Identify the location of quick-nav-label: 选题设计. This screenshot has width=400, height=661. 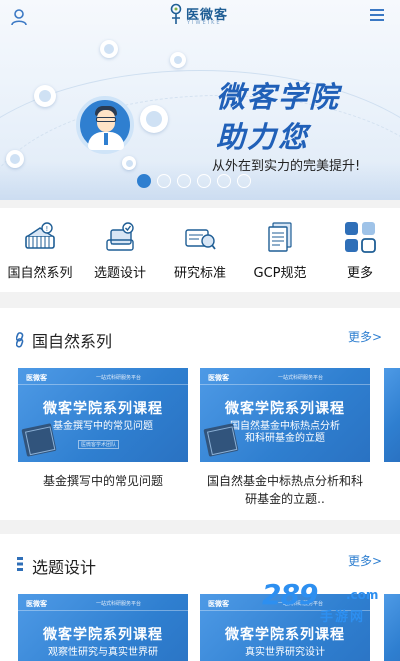
(119, 273).